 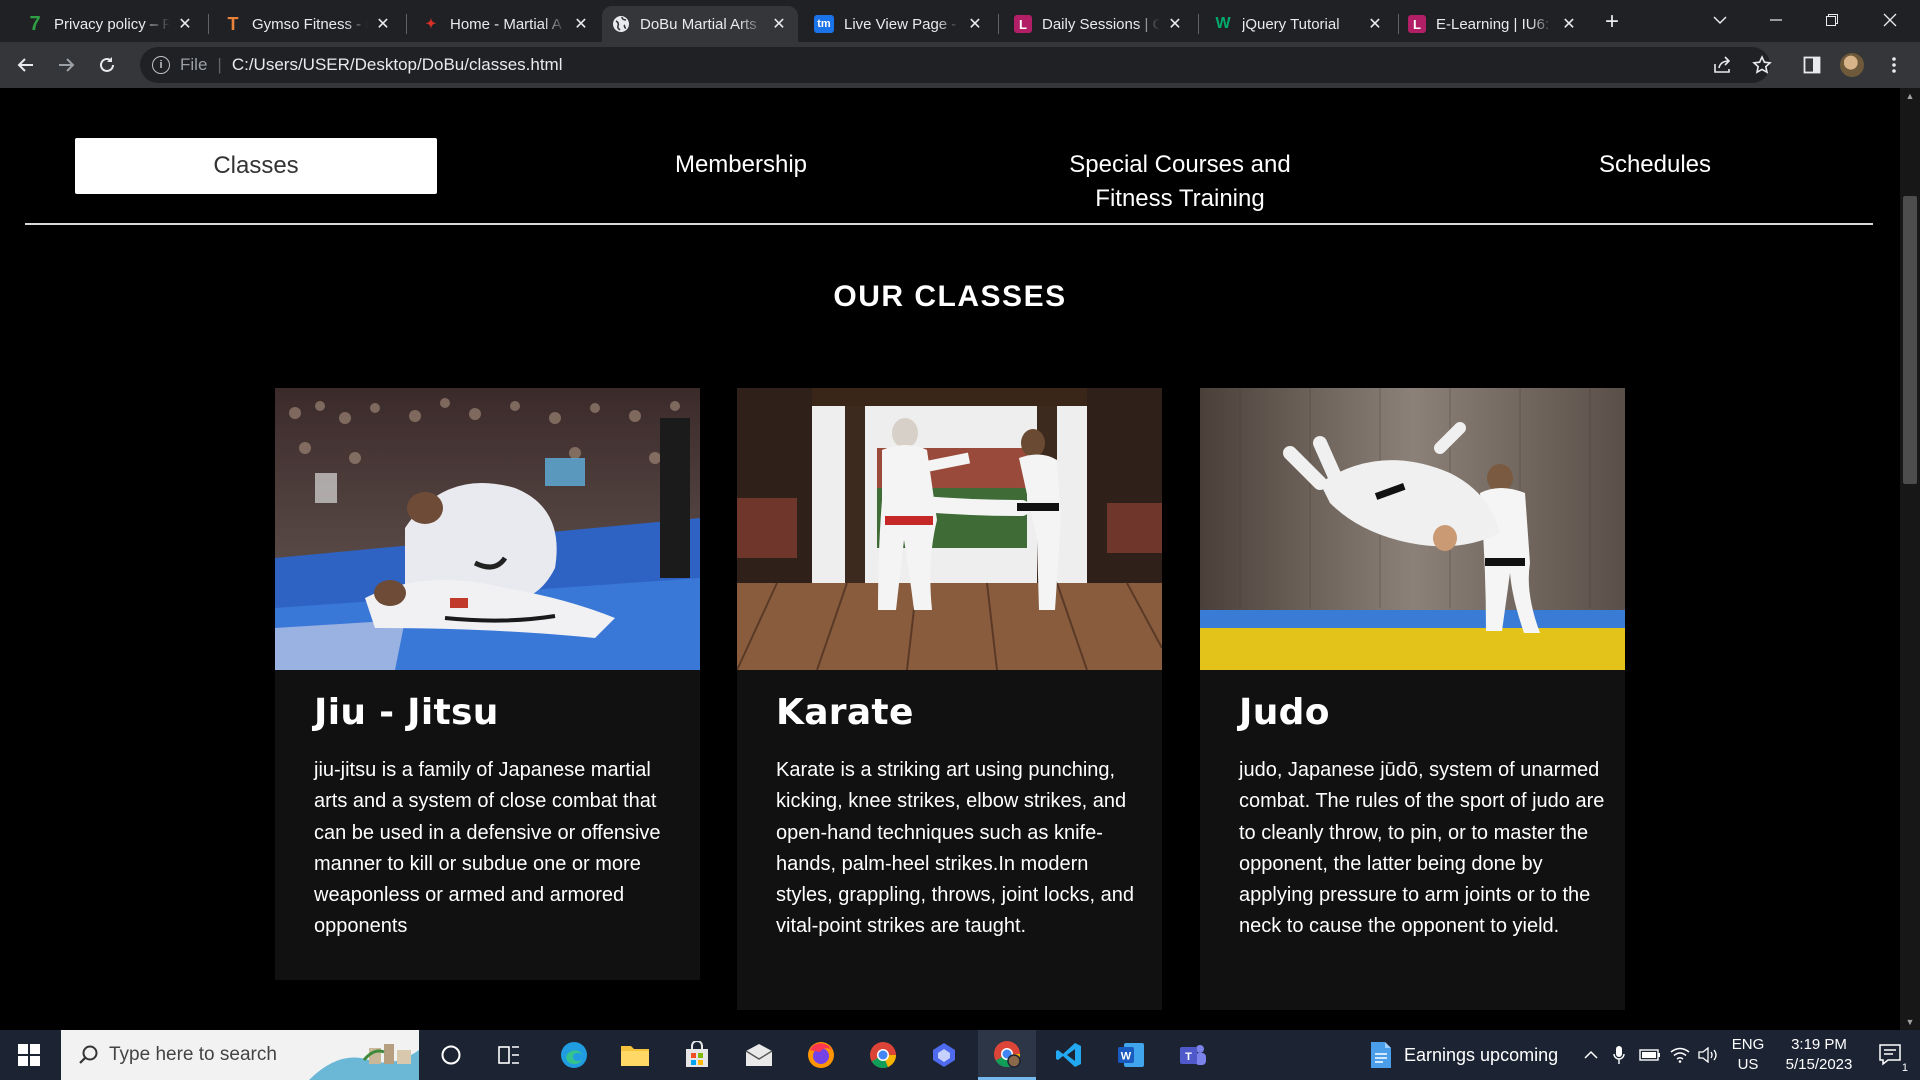 What do you see at coordinates (741, 165) in the screenshot?
I see `nav-membership: Membership` at bounding box center [741, 165].